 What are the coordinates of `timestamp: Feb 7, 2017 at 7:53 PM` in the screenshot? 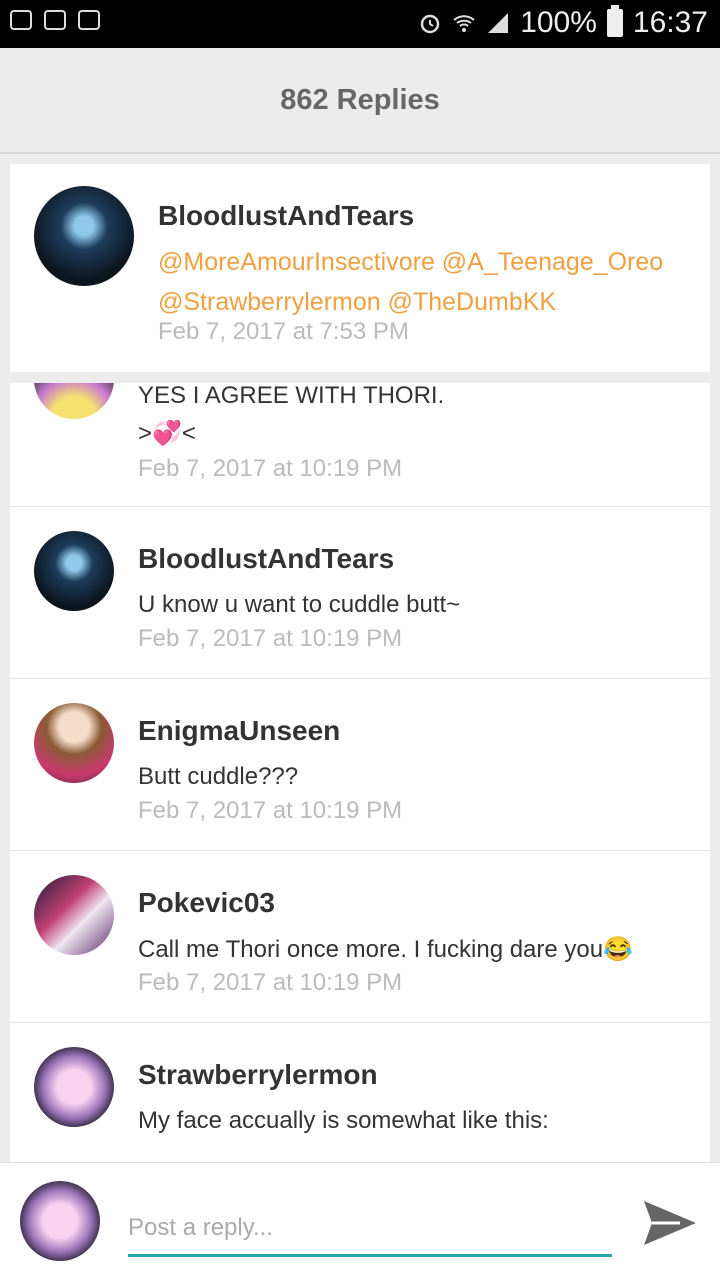 It's located at (283, 331).